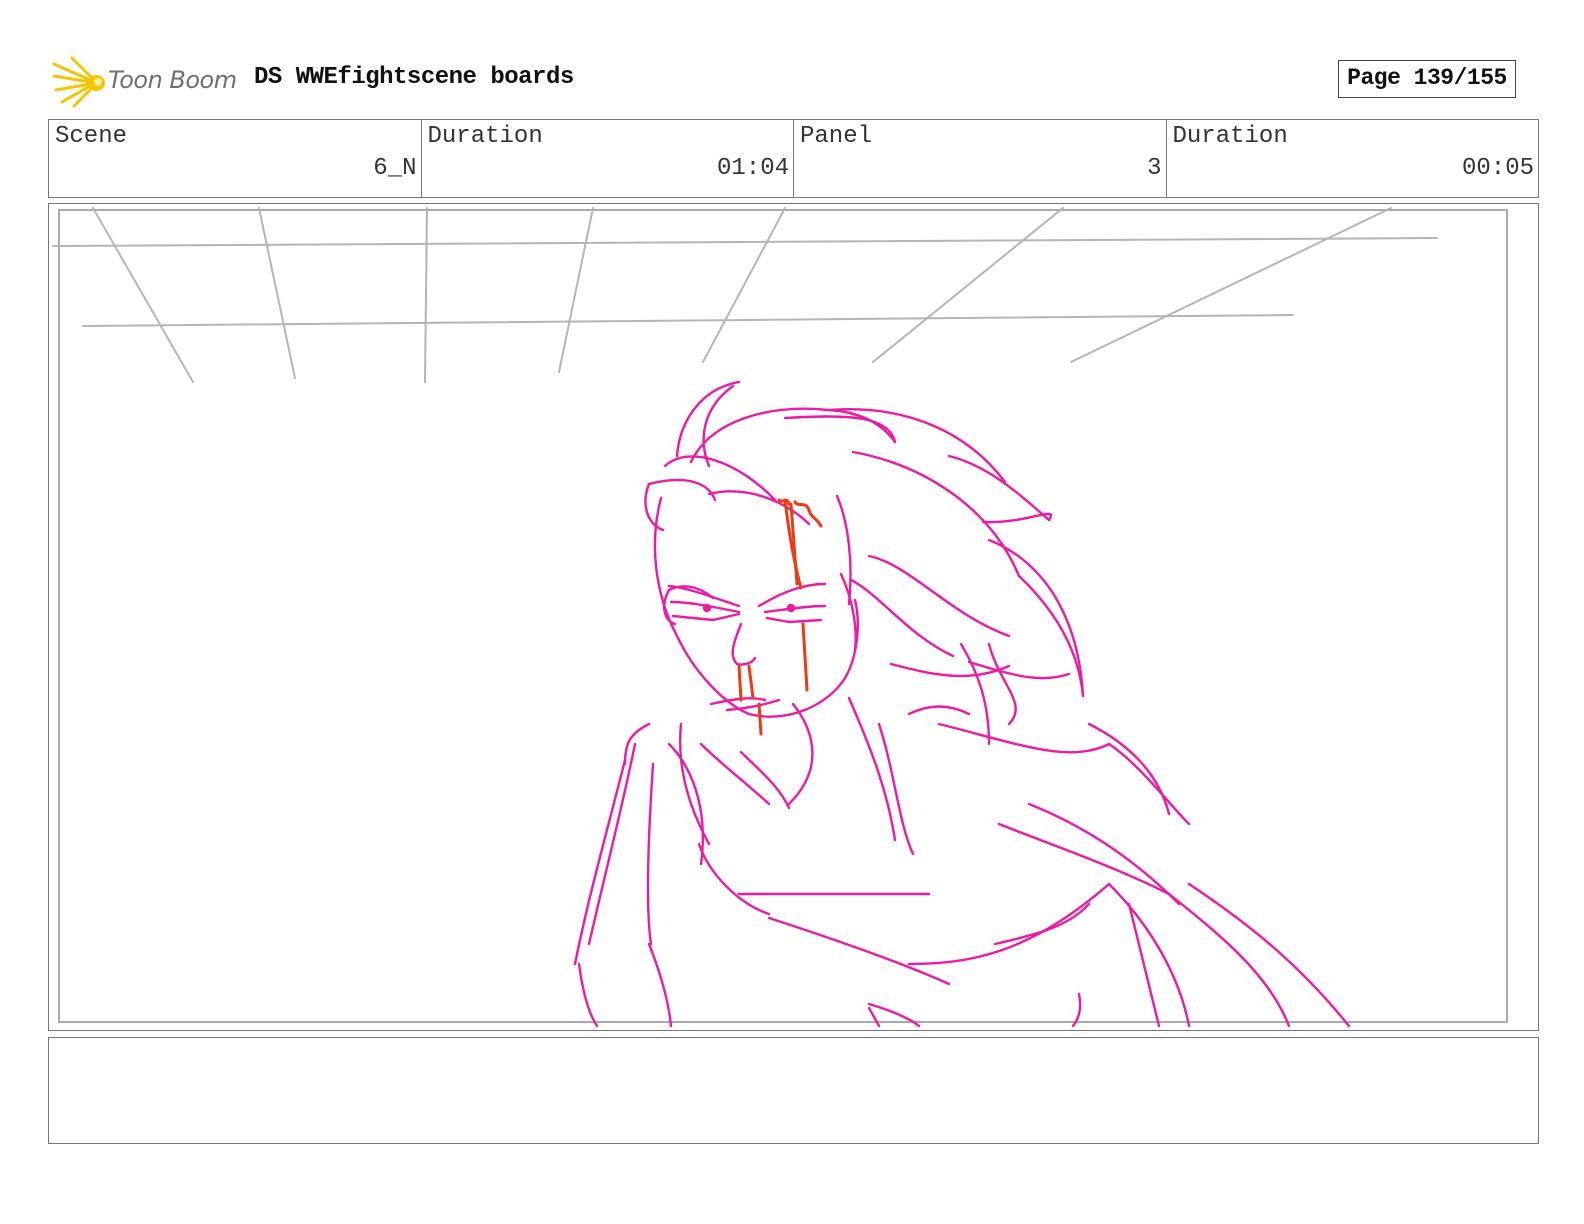 This screenshot has width=1584, height=1224. I want to click on background-sketch-lines, so click(745, 295).